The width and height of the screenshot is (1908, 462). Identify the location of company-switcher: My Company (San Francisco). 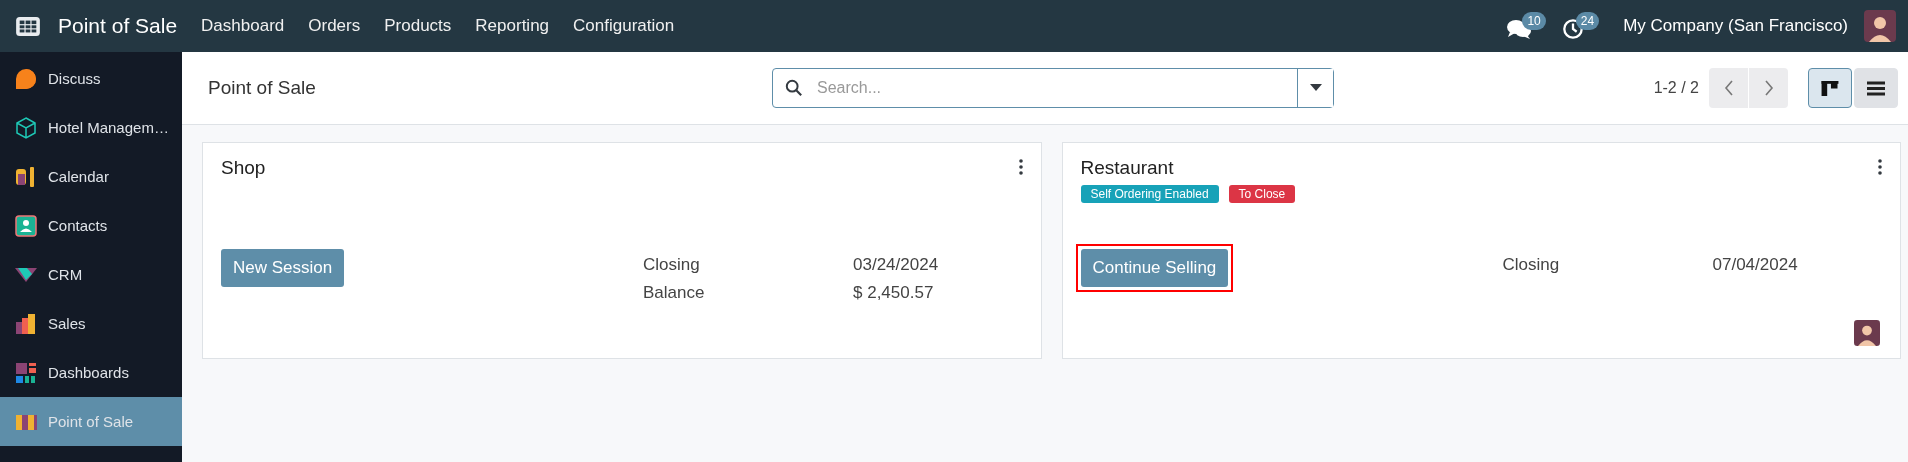
(1735, 26).